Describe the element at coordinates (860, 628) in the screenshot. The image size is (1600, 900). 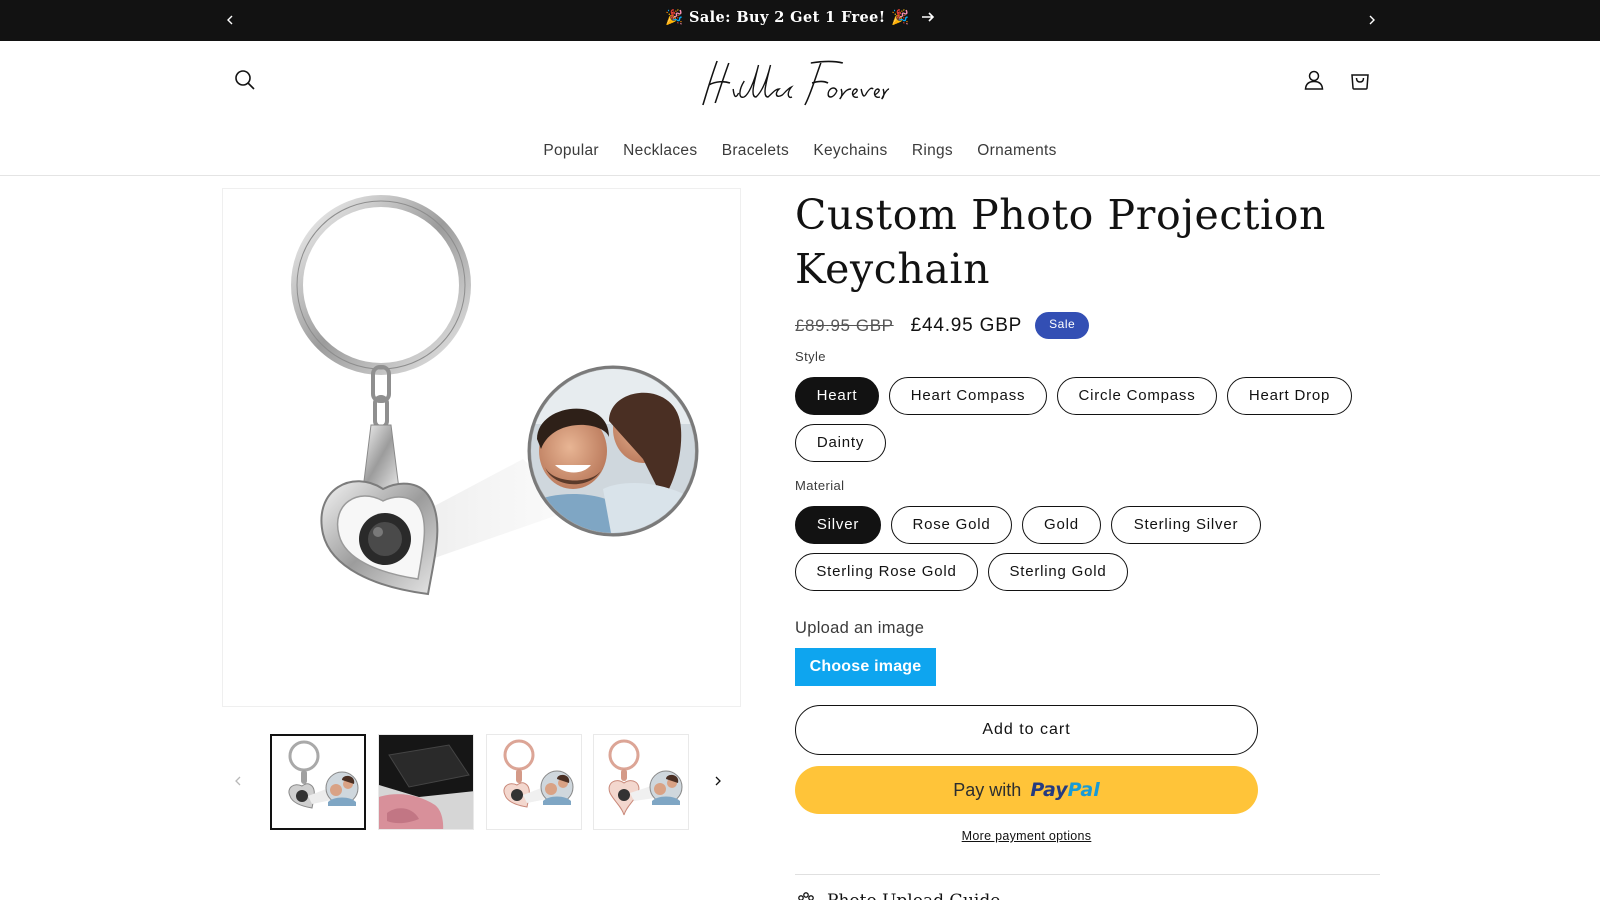
I see `upload-label: Upload an image` at that location.